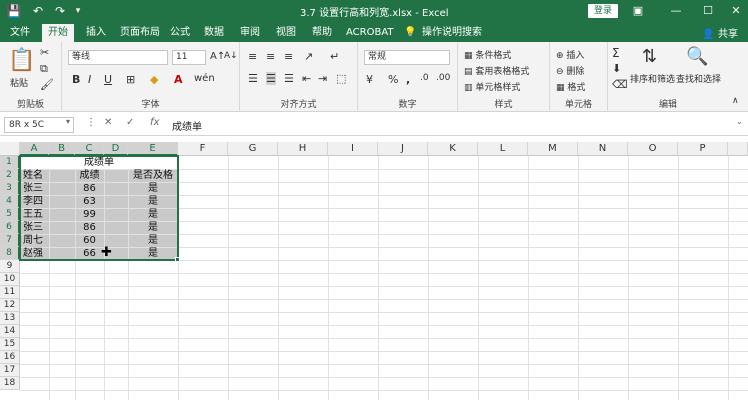  What do you see at coordinates (108, 122) in the screenshot?
I see `cancel-icon: ✕` at bounding box center [108, 122].